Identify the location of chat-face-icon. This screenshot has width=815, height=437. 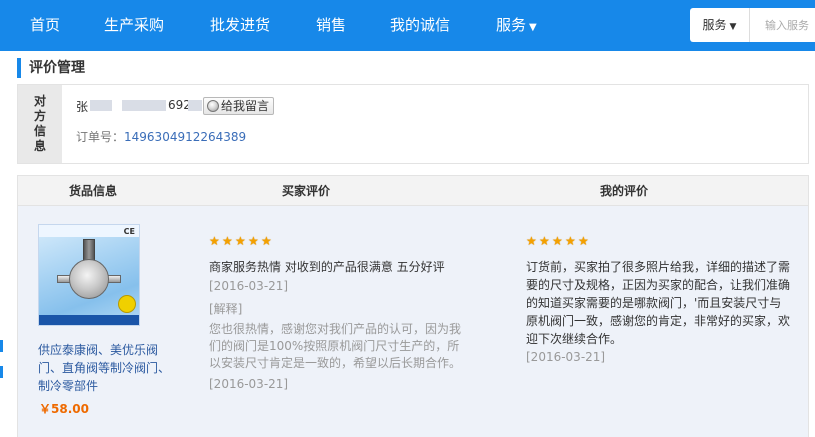
(213, 106).